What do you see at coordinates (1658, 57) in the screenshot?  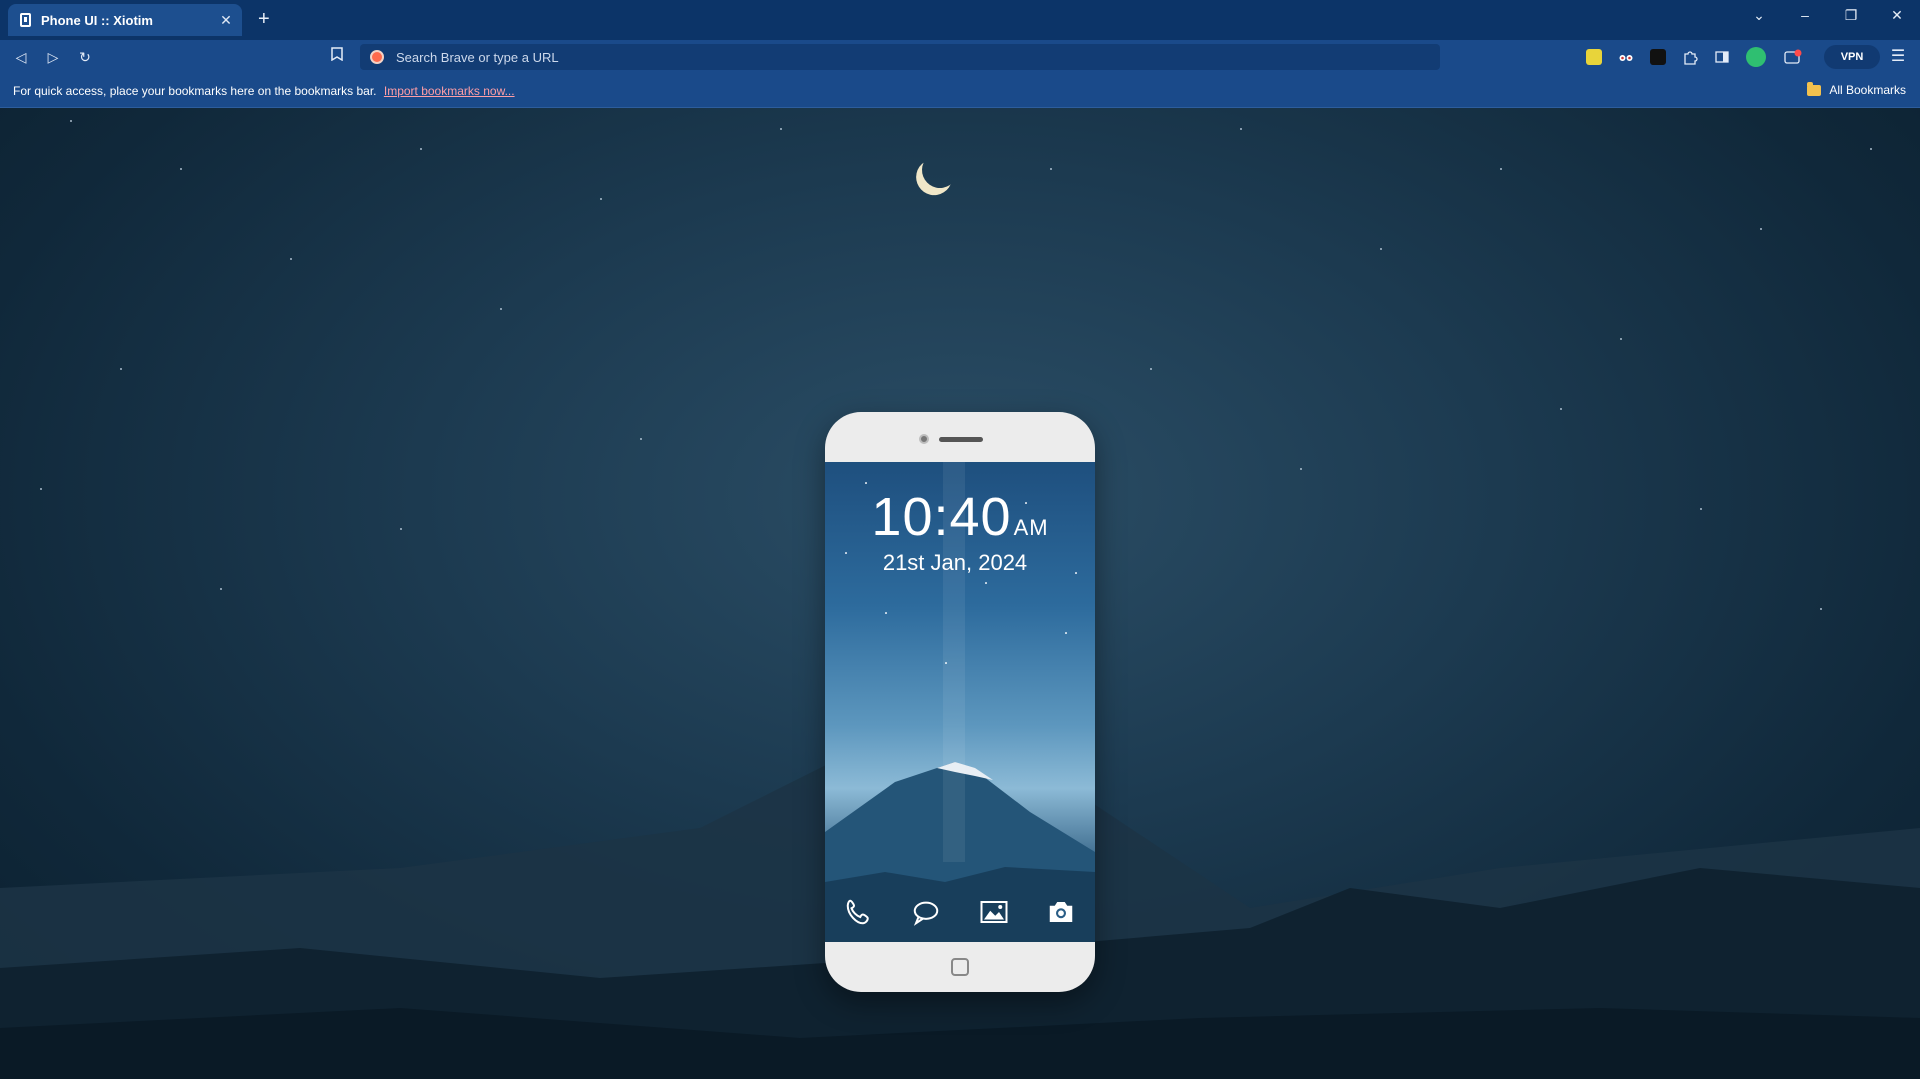 I see `extension-terminal-icon` at bounding box center [1658, 57].